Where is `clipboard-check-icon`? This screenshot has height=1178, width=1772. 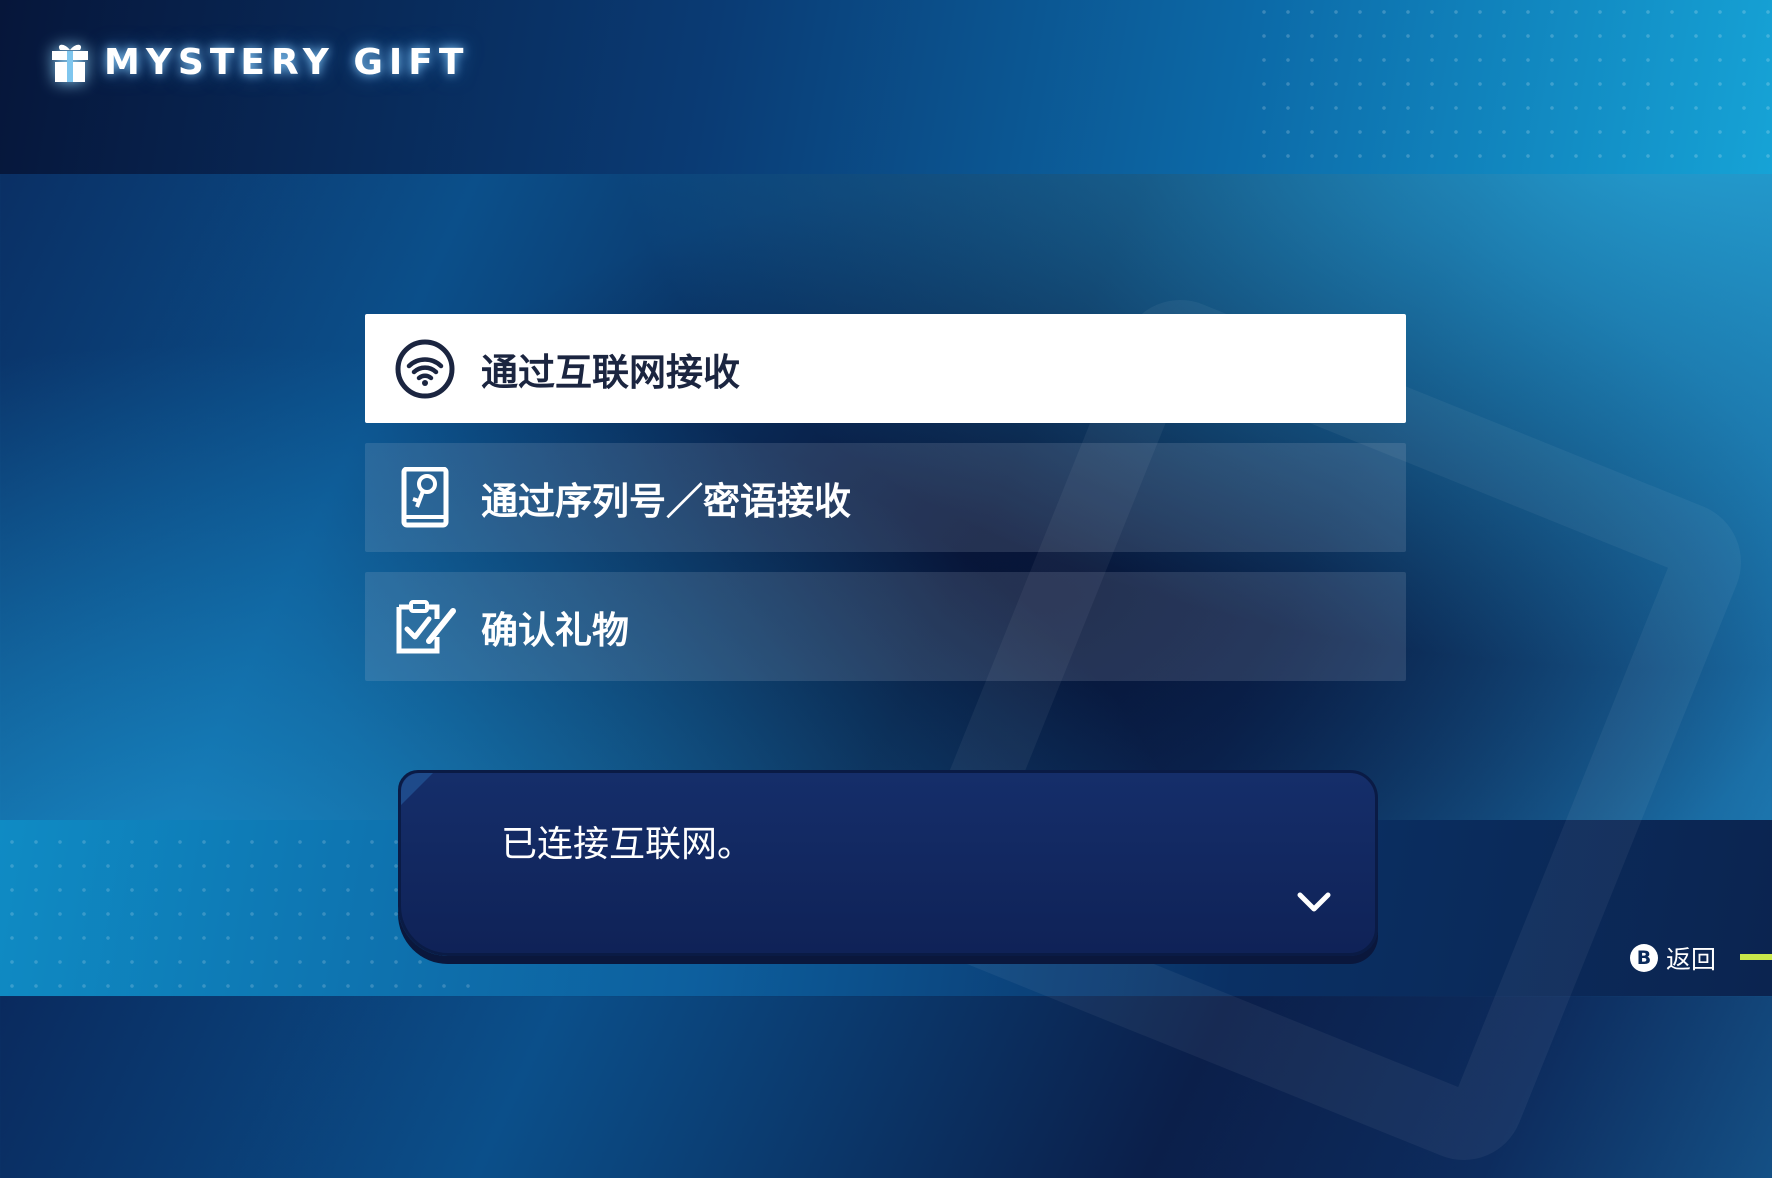
clipboard-check-icon is located at coordinates (425, 627).